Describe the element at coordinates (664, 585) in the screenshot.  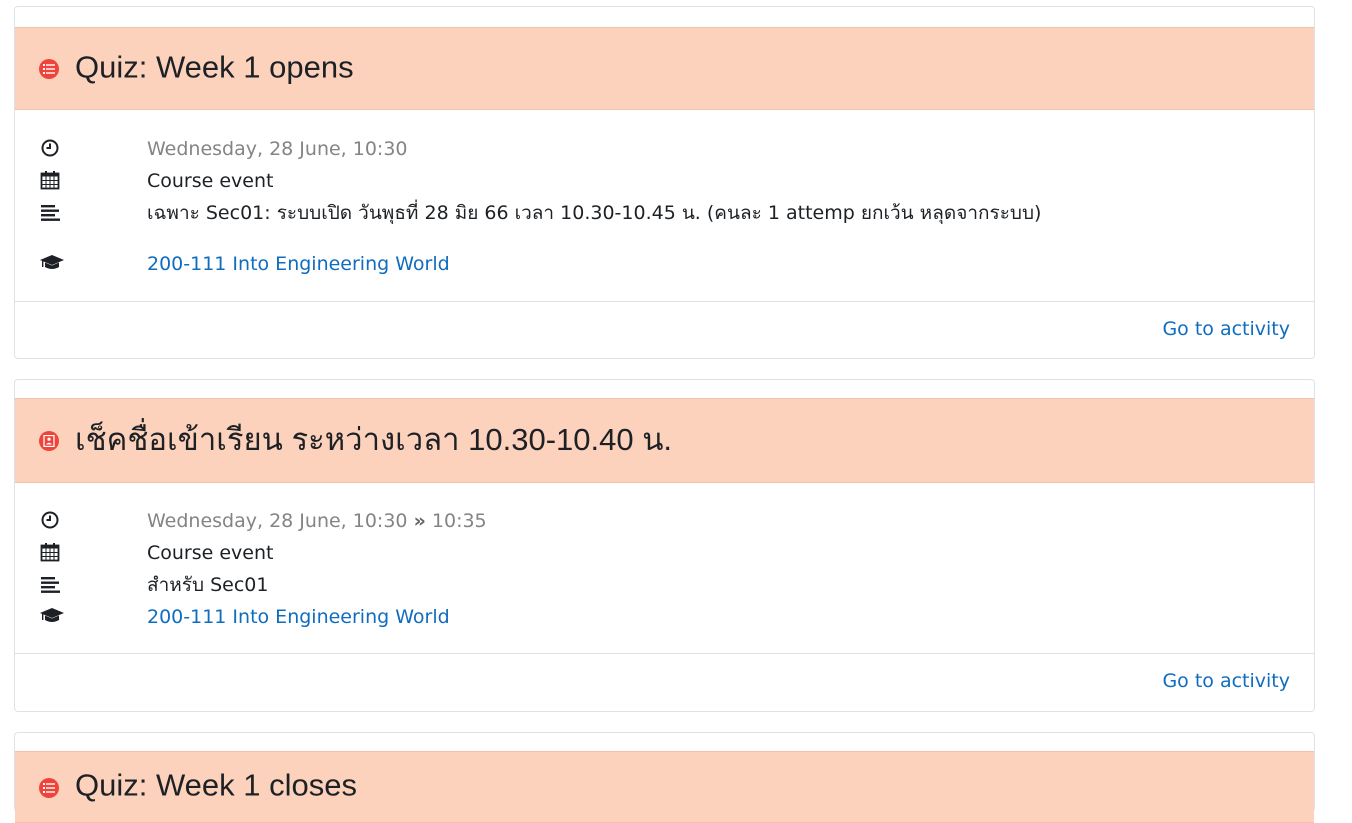
I see `event-description-row: สำหรับ Sec01` at that location.